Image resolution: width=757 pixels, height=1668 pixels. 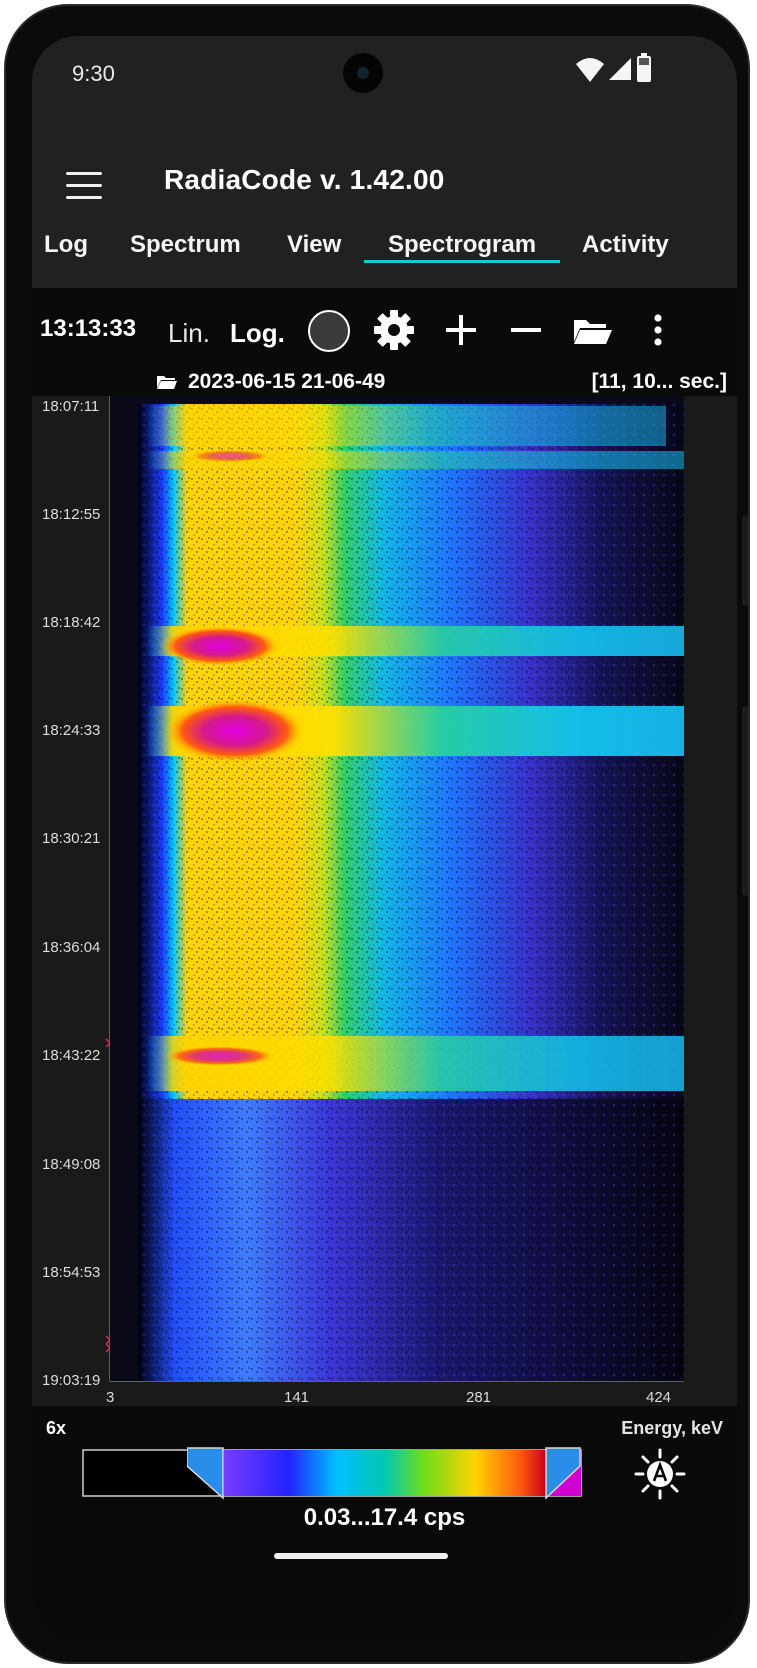 I want to click on folder-icon, so click(x=167, y=382).